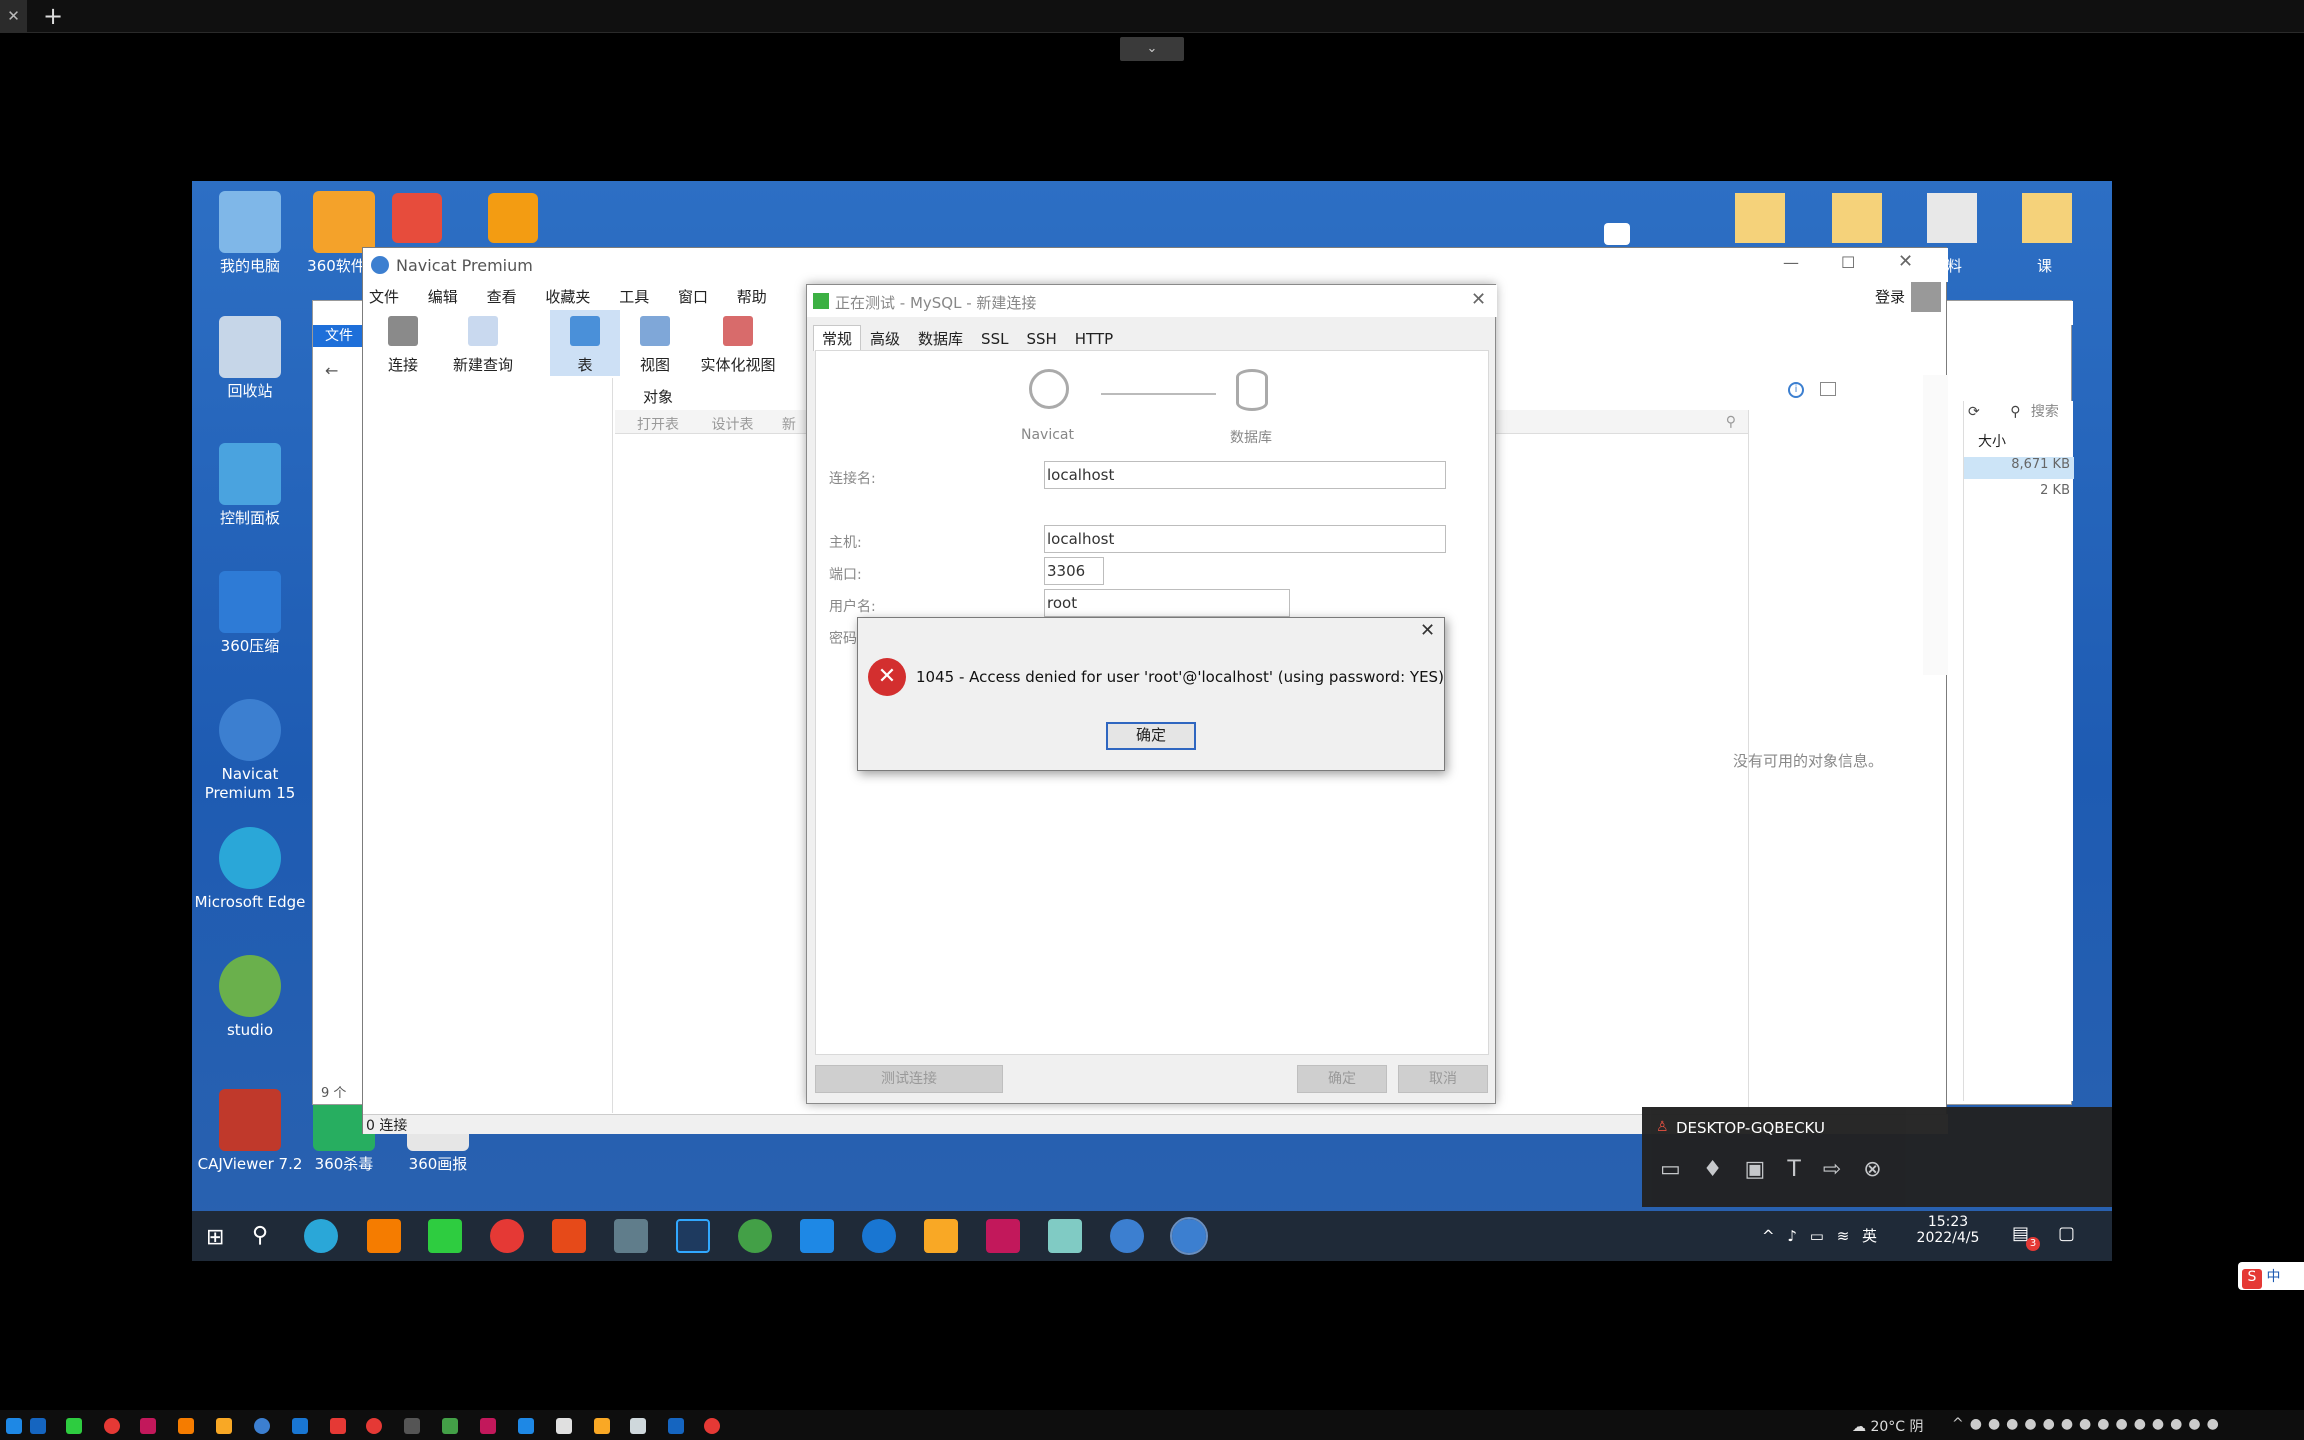 The height and width of the screenshot is (1440, 2304). Describe the element at coordinates (1804, 1169) in the screenshot. I see `text-icon: T` at that location.